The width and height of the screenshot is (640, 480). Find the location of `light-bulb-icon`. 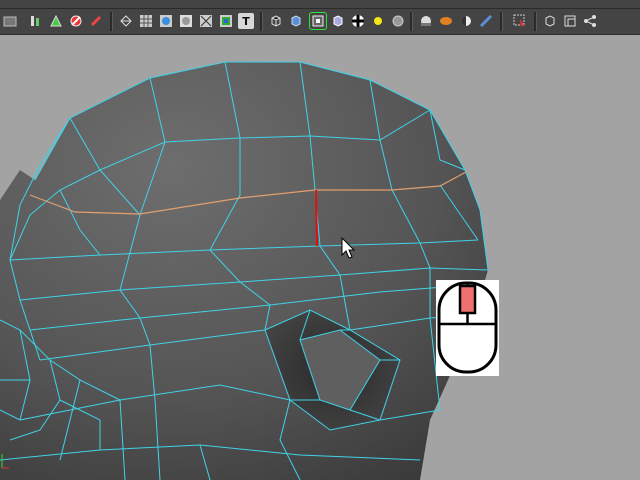

light-bulb-icon is located at coordinates (378, 21).